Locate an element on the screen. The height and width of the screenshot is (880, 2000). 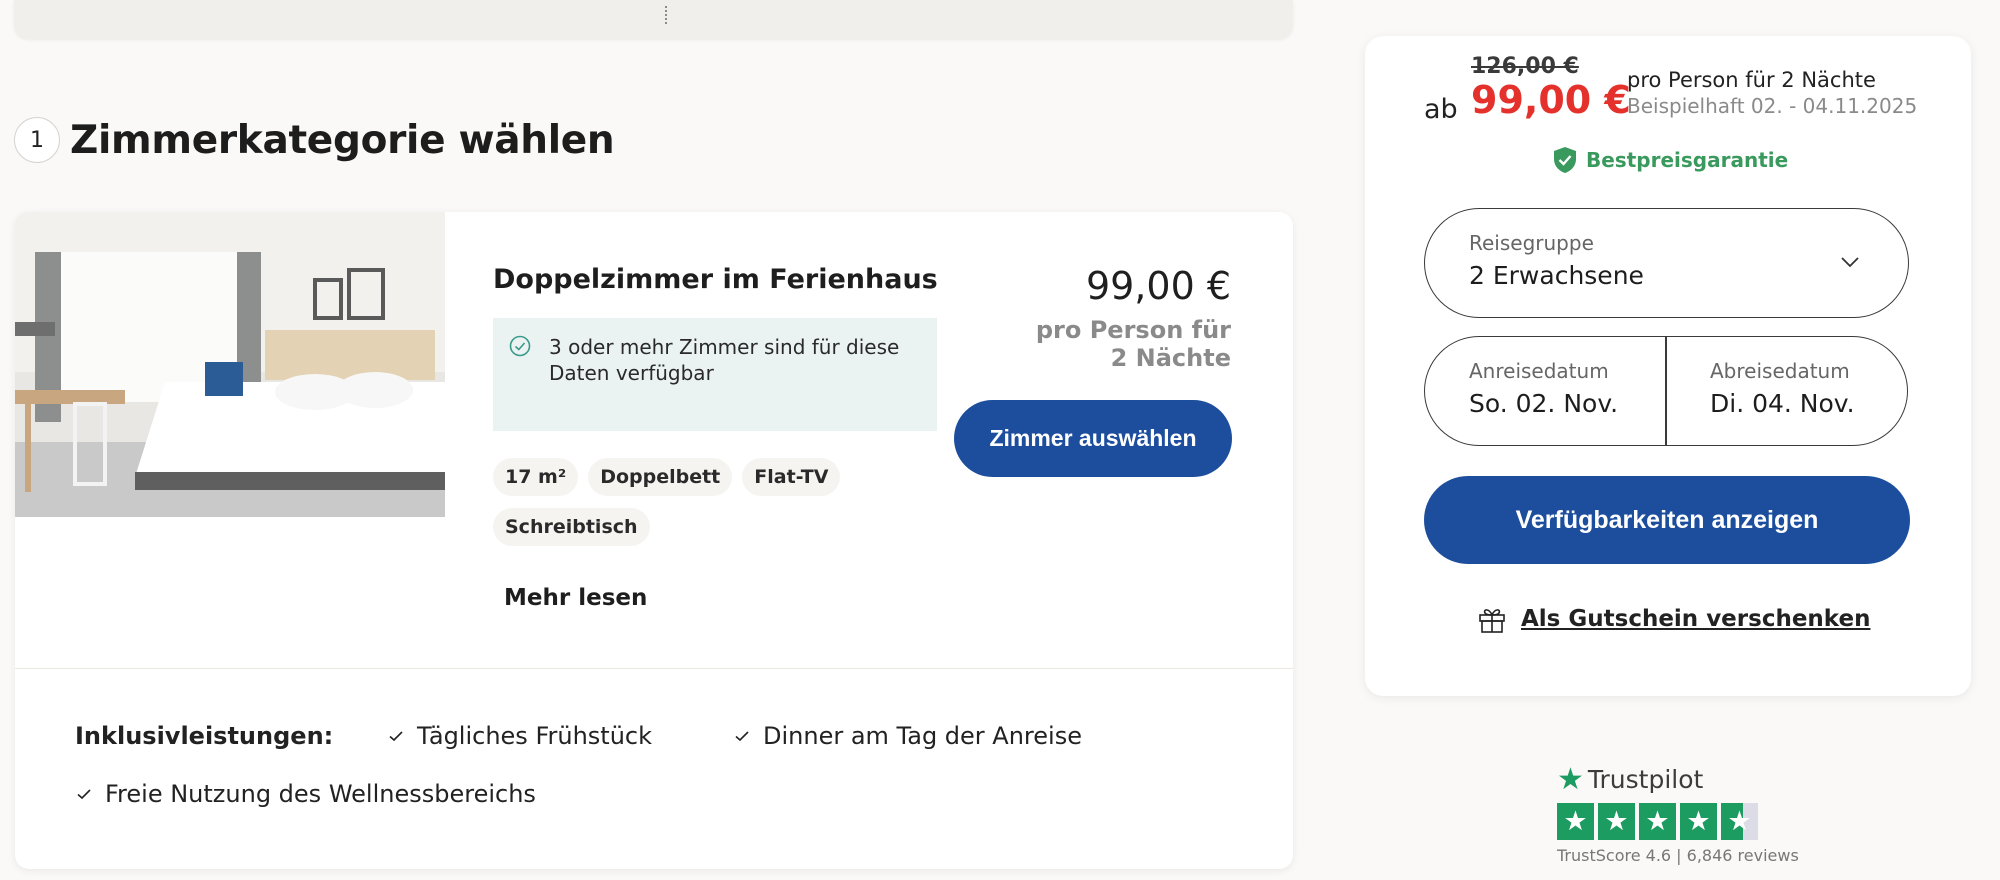
arrival-date-field: Anreisedatum So. 02. Nov. is located at coordinates (1545, 391).